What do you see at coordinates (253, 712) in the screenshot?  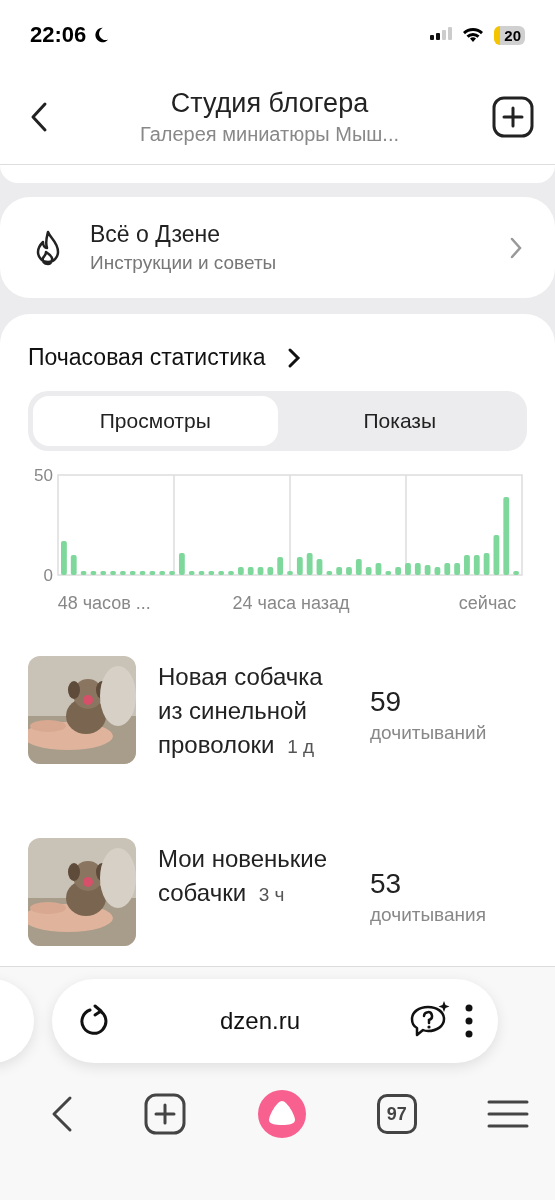 I see `article-title: Новая собачка из синельной проволоки 1 д` at bounding box center [253, 712].